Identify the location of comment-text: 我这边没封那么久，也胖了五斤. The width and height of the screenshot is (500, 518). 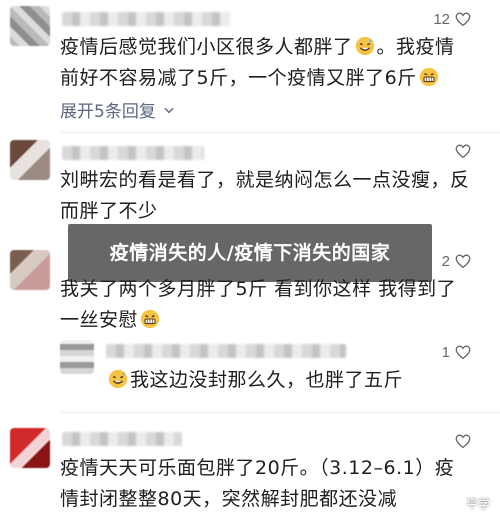
(296, 380).